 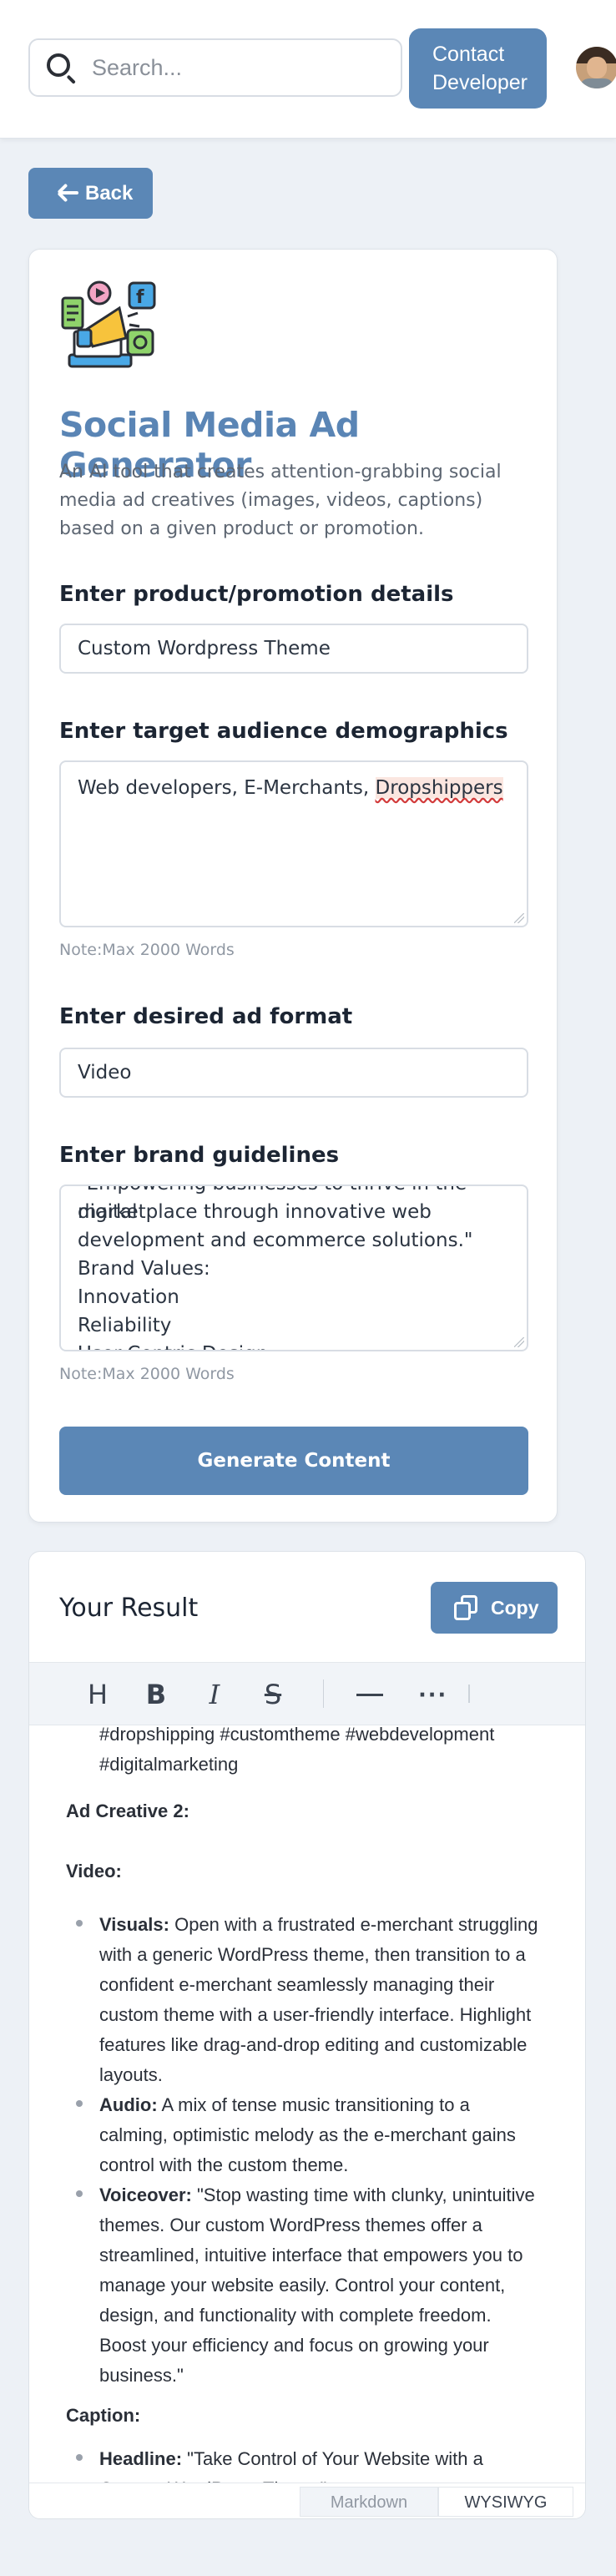 I want to click on audio-text: control with the custom theme., so click(x=224, y=2164).